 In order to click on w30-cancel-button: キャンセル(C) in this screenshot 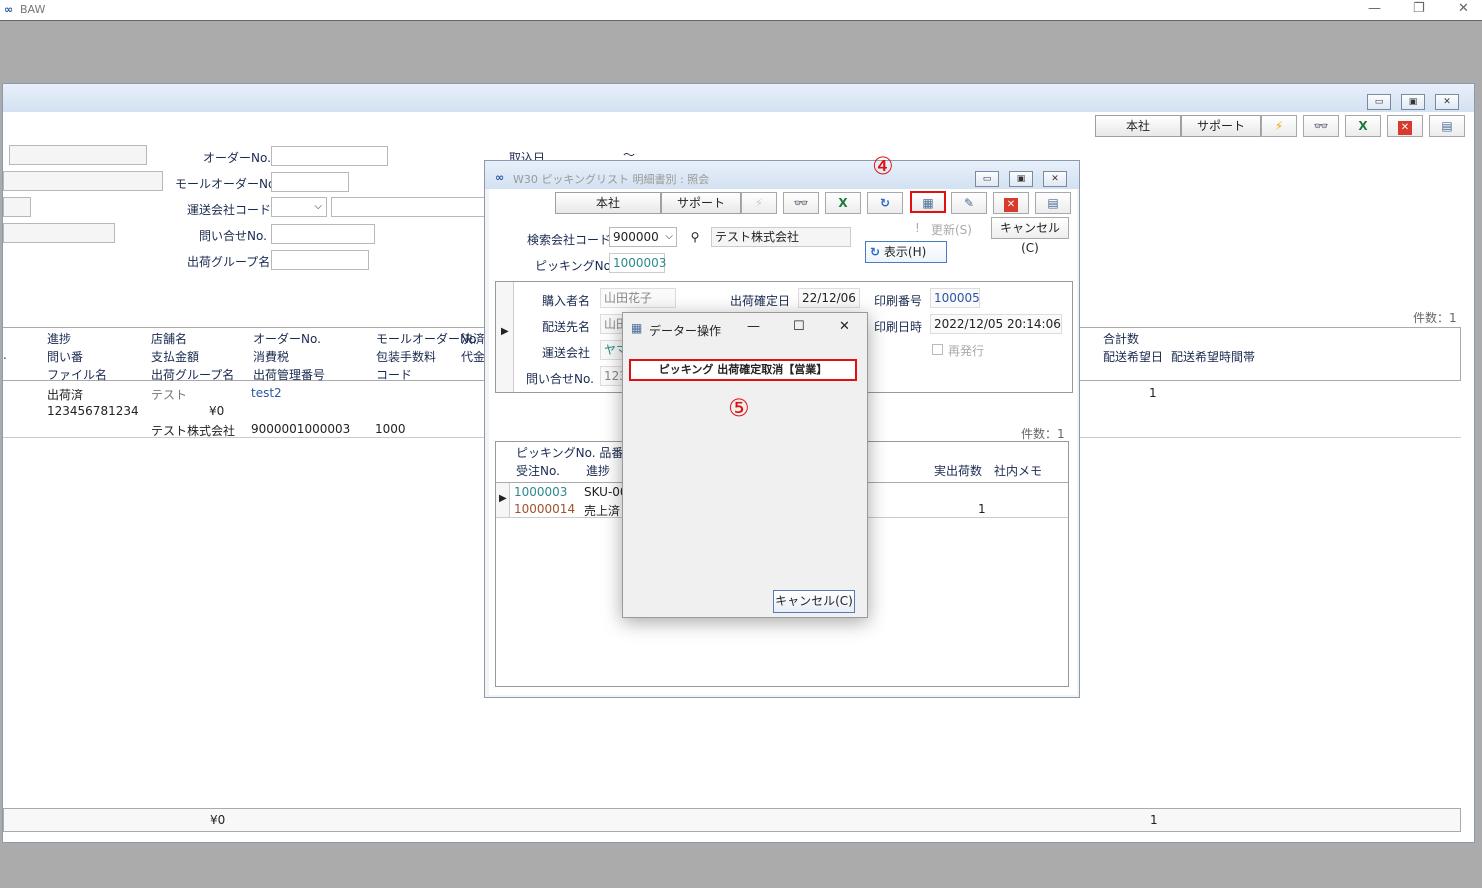, I will do `click(1030, 236)`.